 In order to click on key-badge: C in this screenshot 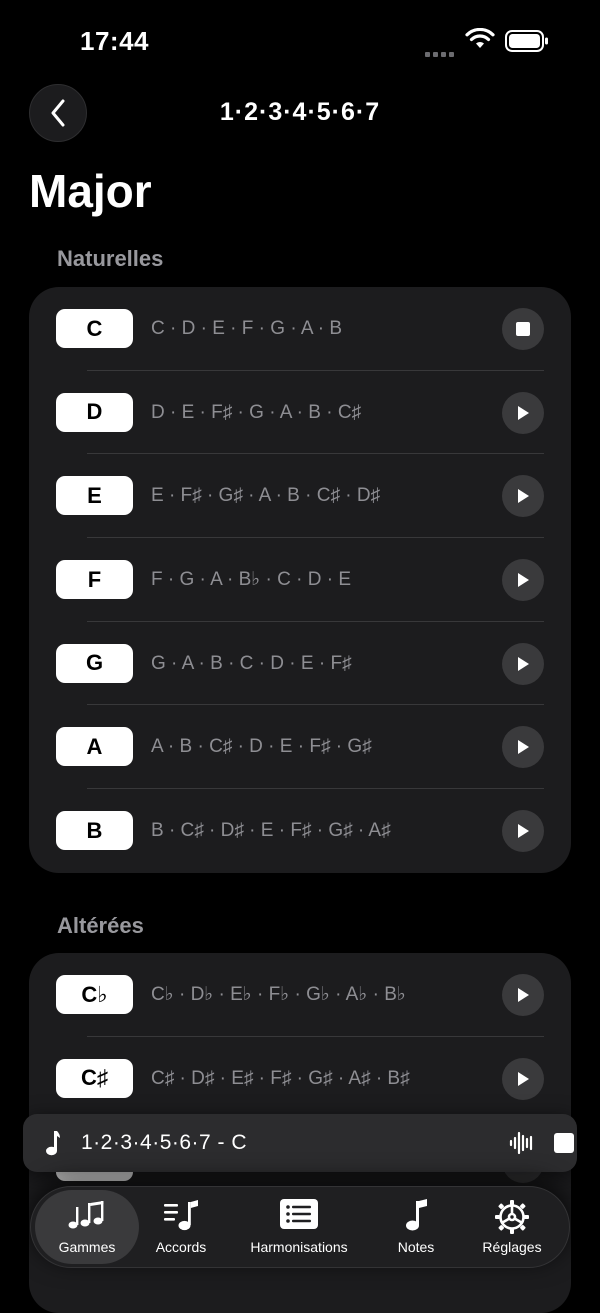, I will do `click(94, 328)`.